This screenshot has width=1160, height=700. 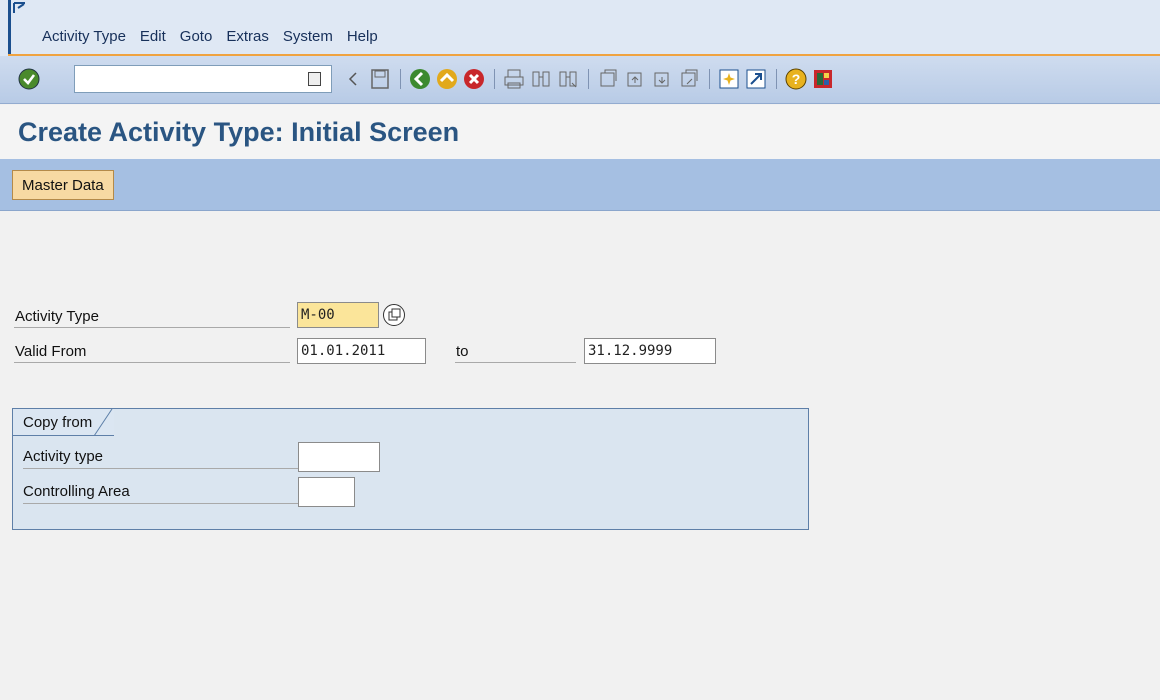 I want to click on save-icon, so click(x=380, y=79).